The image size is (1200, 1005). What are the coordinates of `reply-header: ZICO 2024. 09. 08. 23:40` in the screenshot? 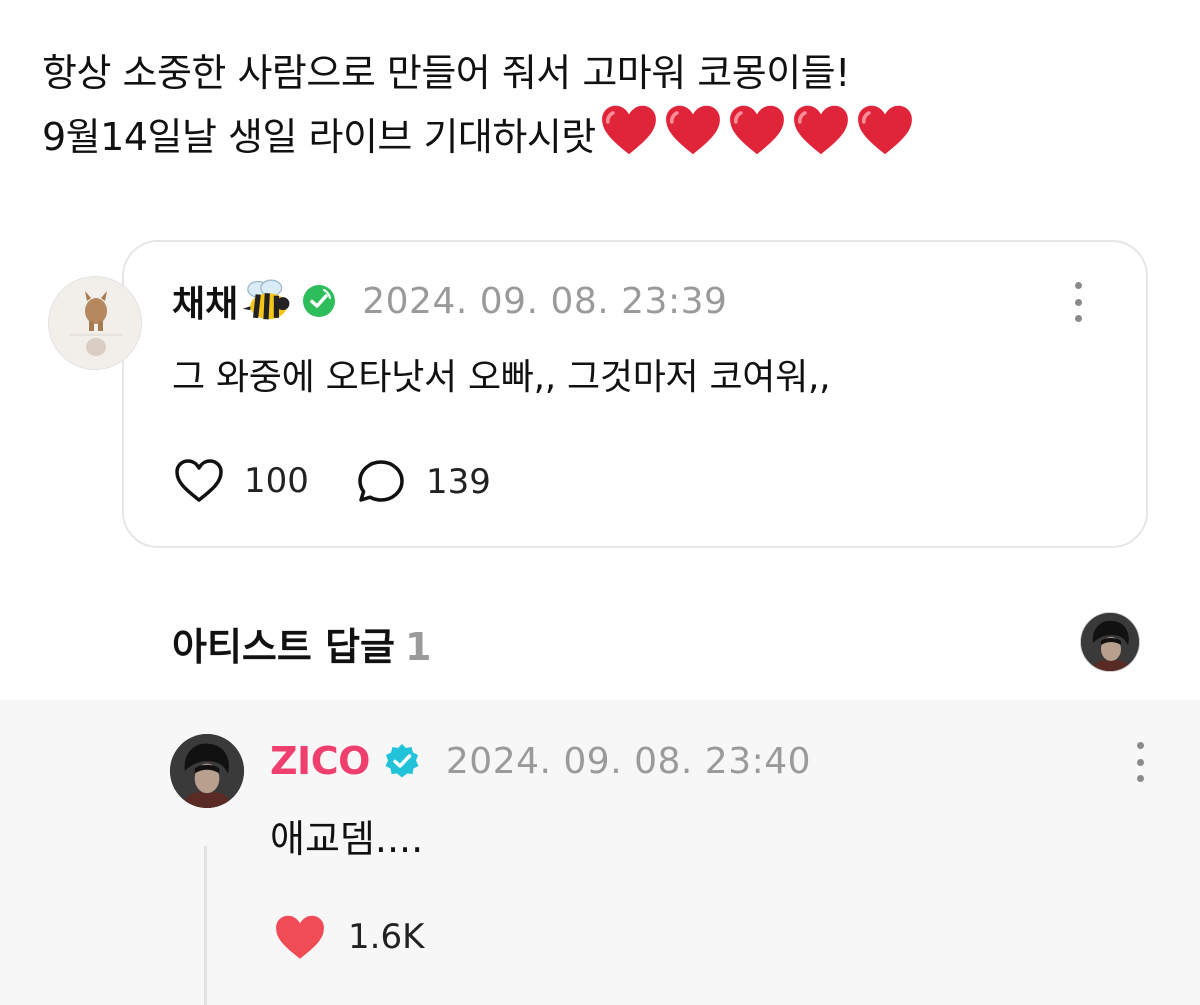 It's located at (540, 761).